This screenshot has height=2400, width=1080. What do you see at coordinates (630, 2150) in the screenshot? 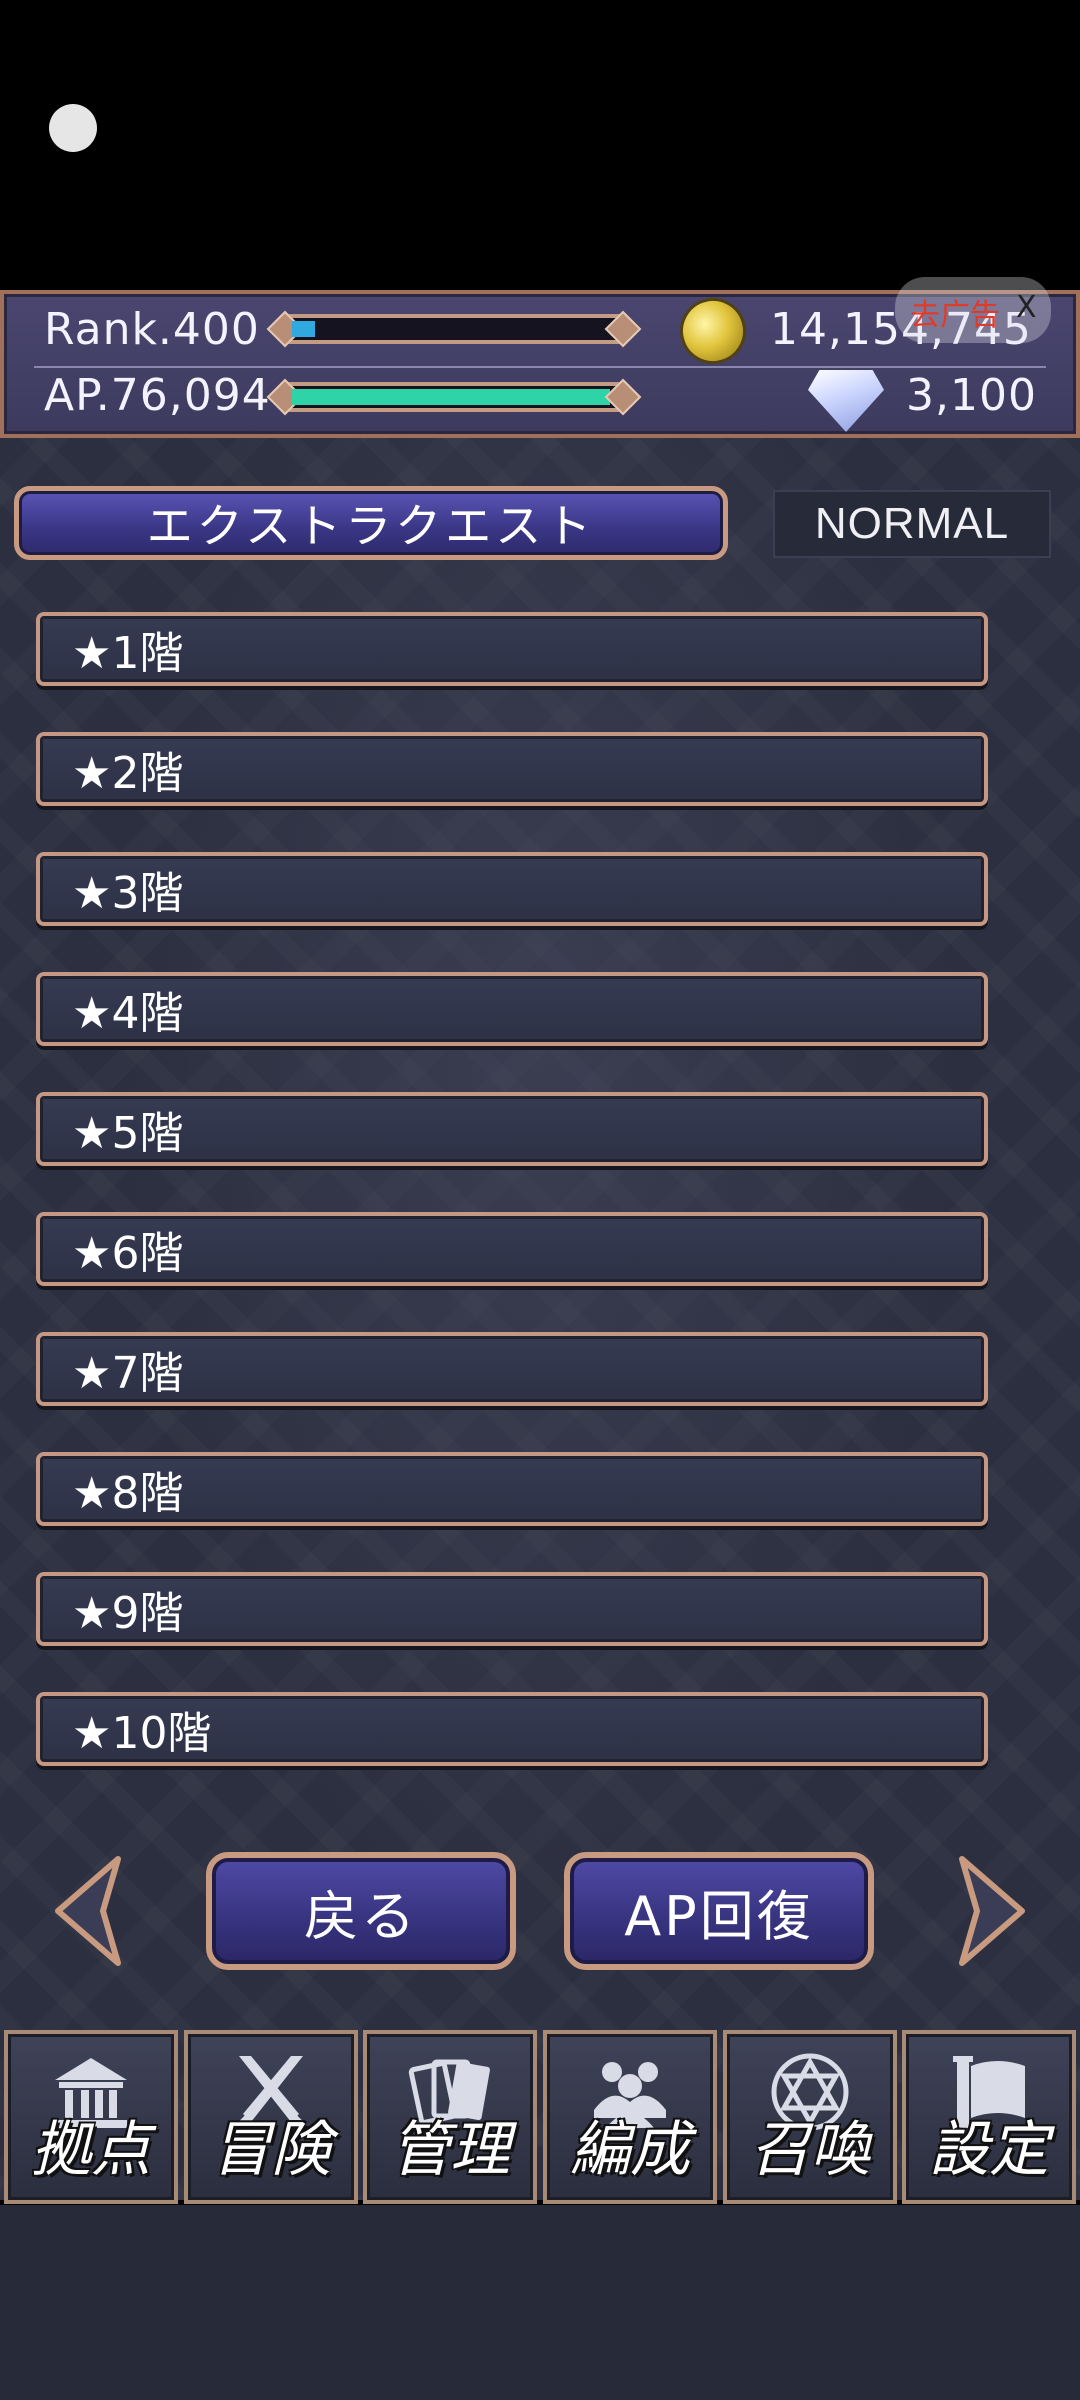
I see `menu-label: 編成` at bounding box center [630, 2150].